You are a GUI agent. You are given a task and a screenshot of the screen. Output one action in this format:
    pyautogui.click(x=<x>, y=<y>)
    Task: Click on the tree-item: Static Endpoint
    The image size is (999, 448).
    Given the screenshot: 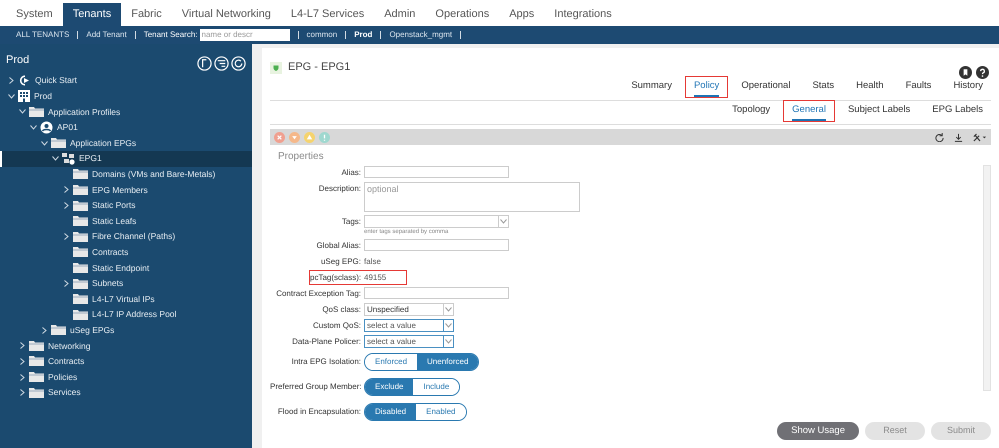 What is the action you would take?
    pyautogui.click(x=126, y=268)
    